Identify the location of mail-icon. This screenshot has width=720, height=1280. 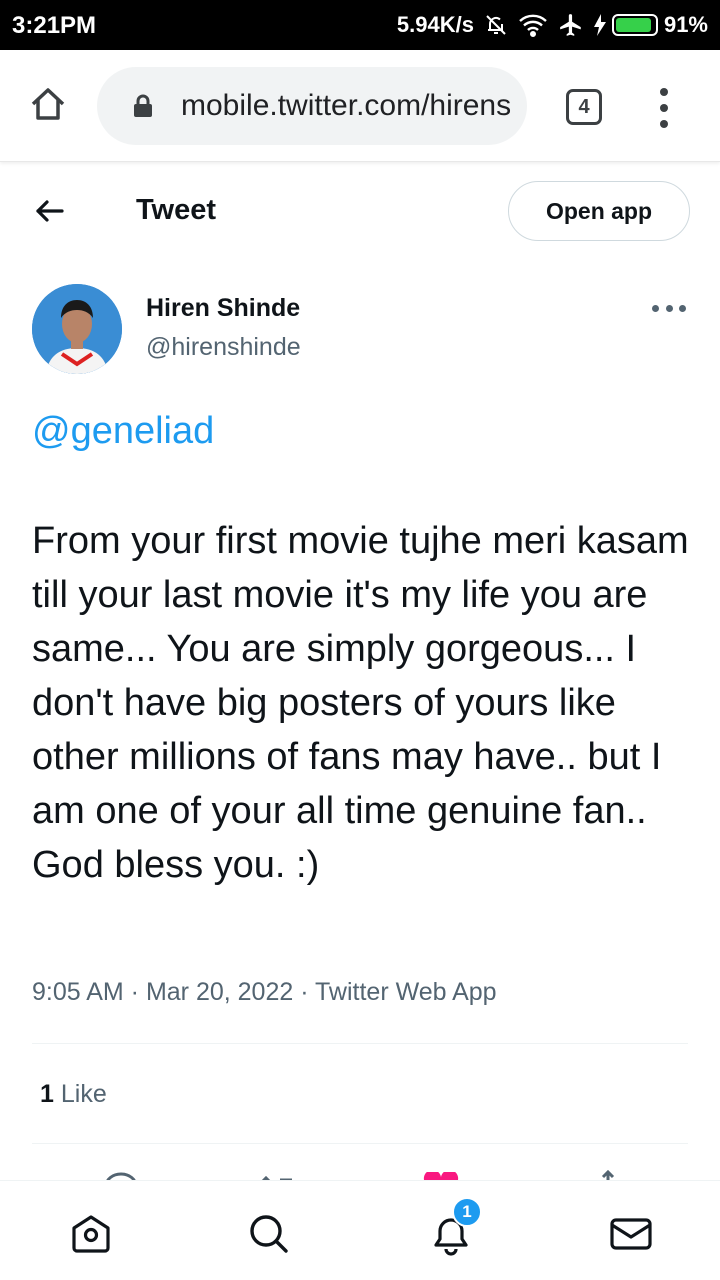
(631, 1234).